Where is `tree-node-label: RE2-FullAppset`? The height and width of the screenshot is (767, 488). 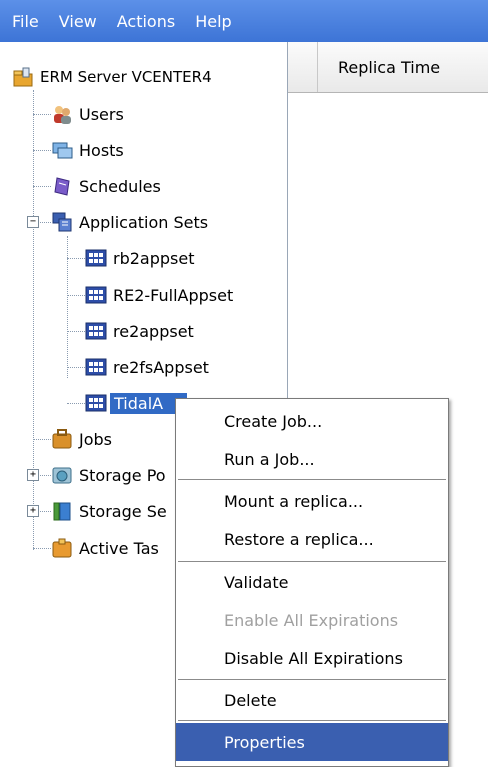 tree-node-label: RE2-FullAppset is located at coordinates (173, 295).